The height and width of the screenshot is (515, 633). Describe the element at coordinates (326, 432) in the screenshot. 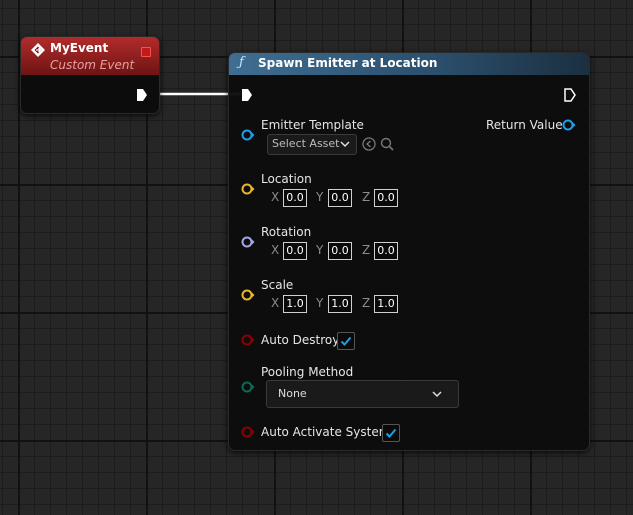

I see `auto-activate-label: Auto Activate System` at that location.